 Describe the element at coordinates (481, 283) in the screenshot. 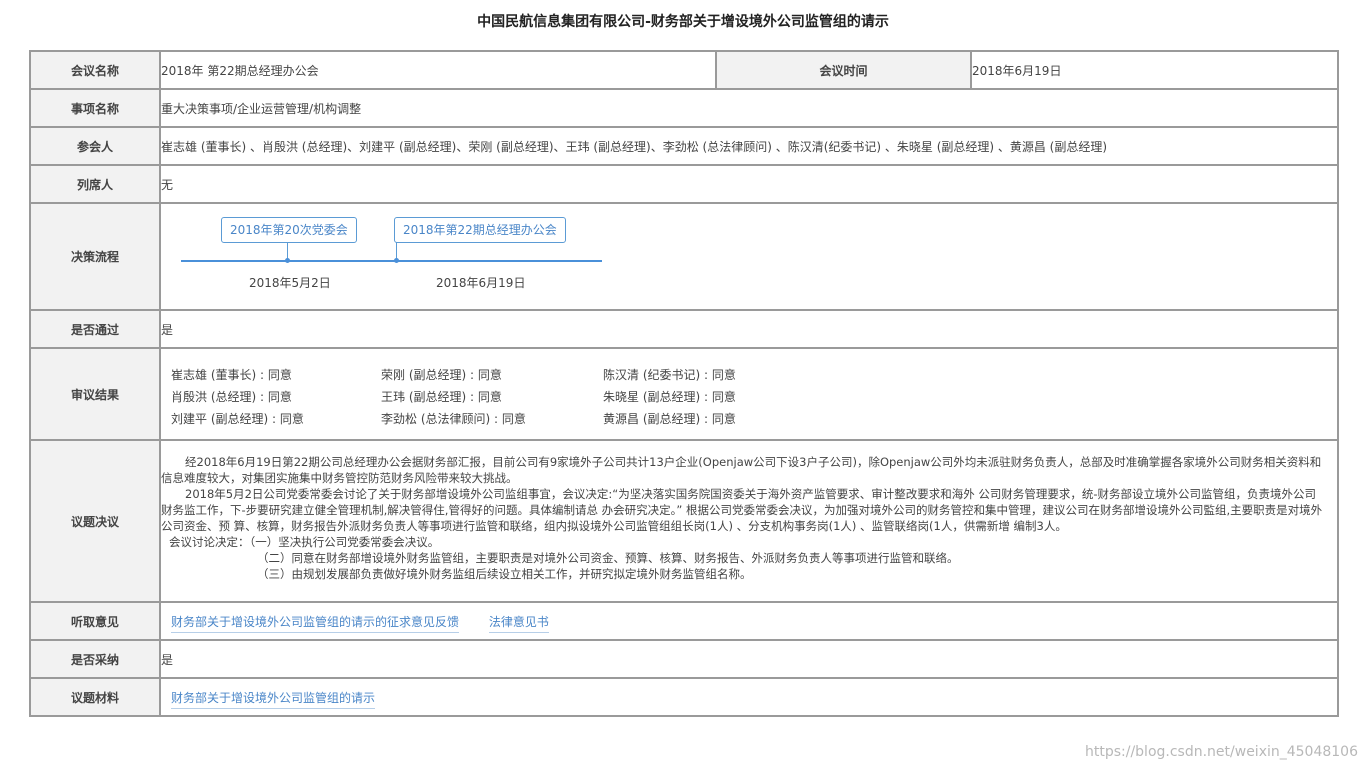

I see `timeline-date: 2018年6月19日` at that location.